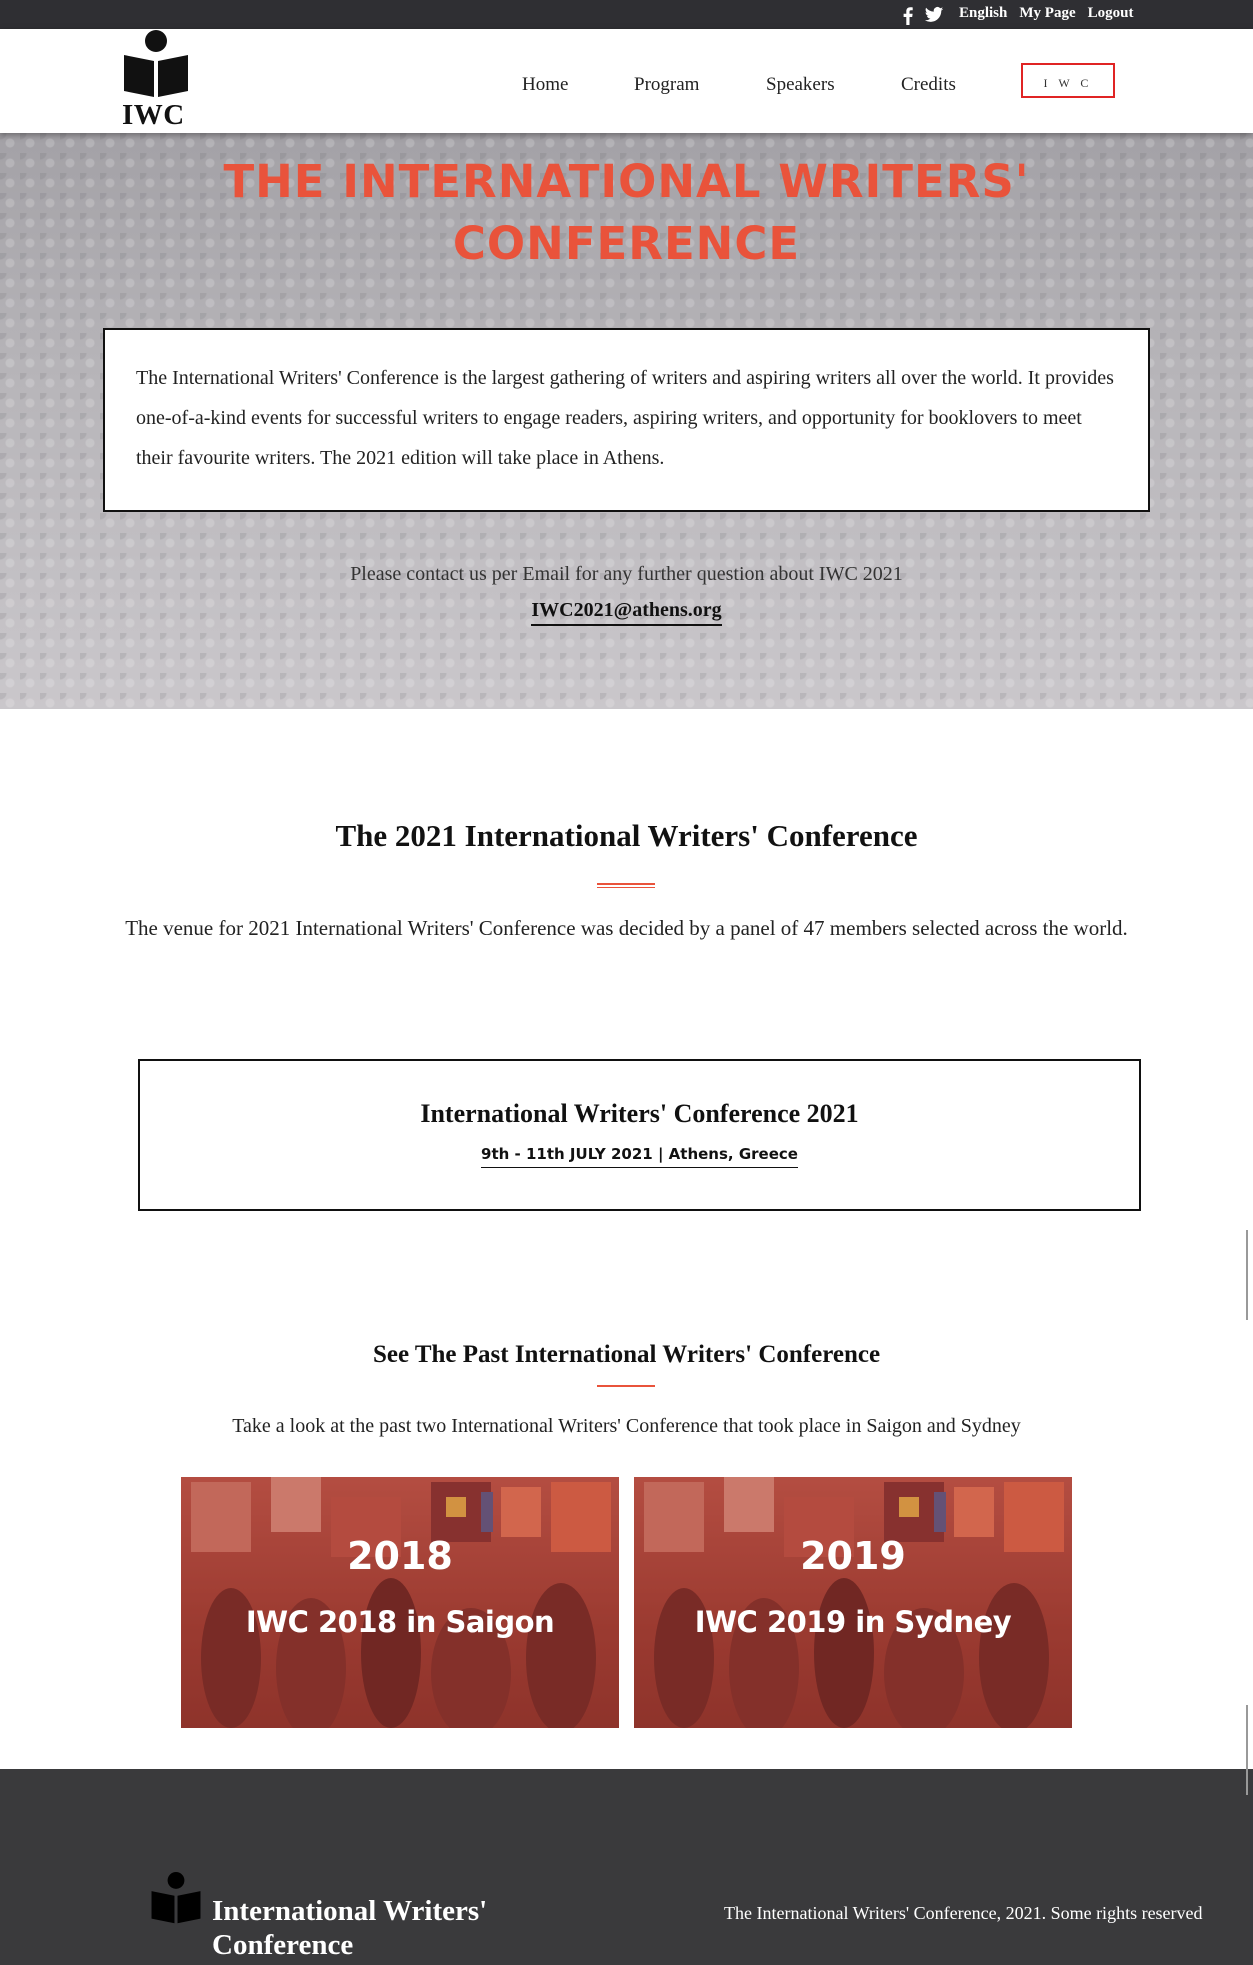 The image size is (1253, 1965). What do you see at coordinates (400, 1622) in the screenshot?
I see `card-label: IWC 2018 in Saigon` at bounding box center [400, 1622].